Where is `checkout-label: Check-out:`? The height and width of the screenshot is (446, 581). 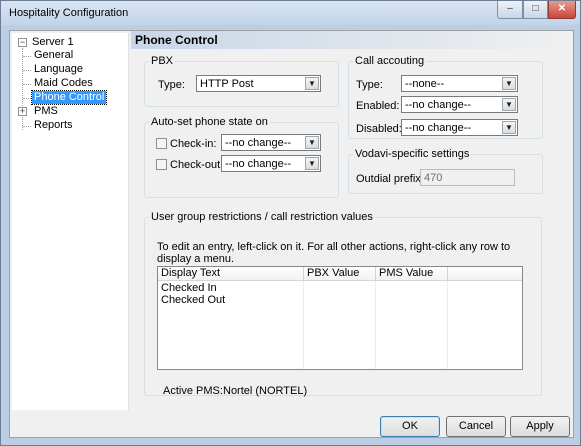 checkout-label: Check-out: is located at coordinates (197, 165).